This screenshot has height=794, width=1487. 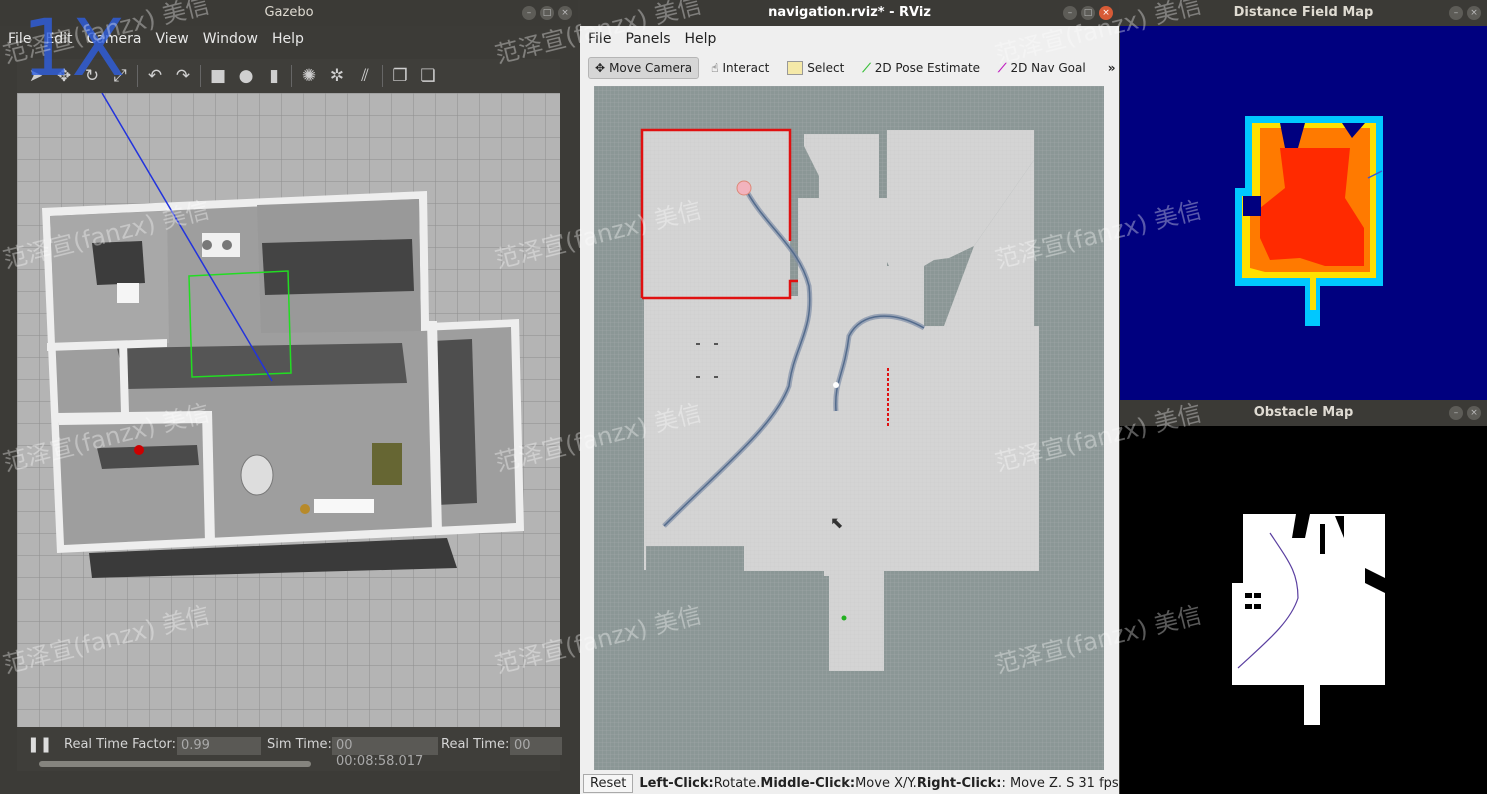 What do you see at coordinates (230, 39) in the screenshot?
I see `menu-window: Window` at bounding box center [230, 39].